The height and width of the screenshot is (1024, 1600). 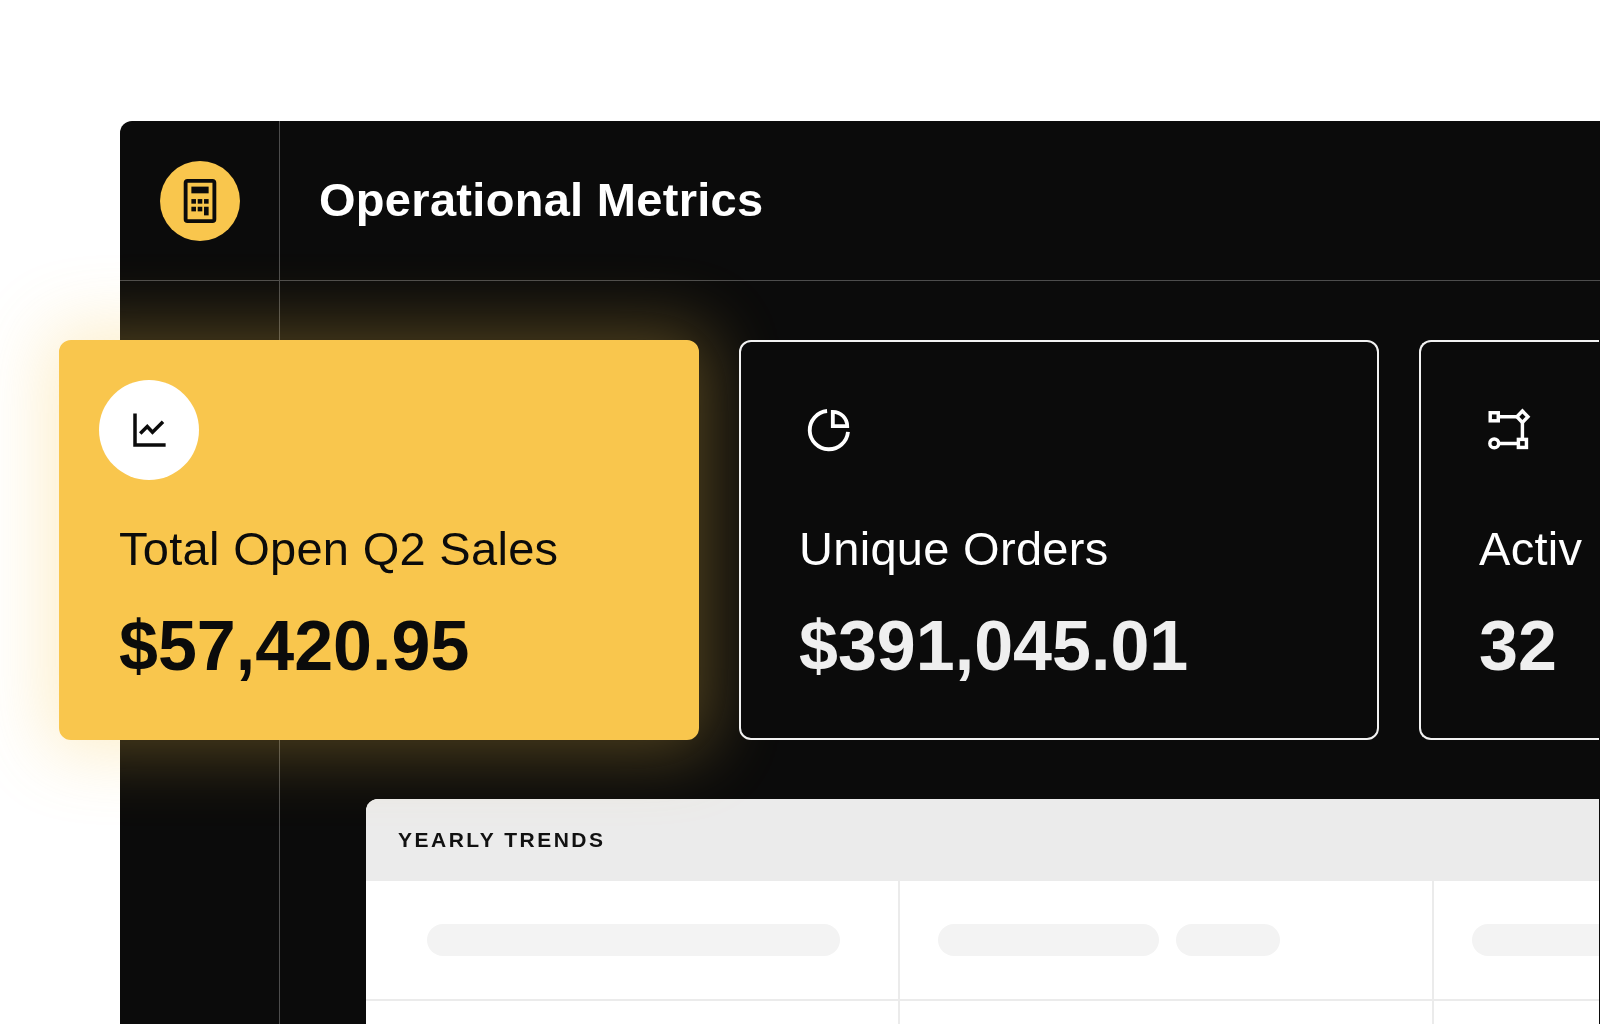 I want to click on pie-chart-icon, so click(x=829, y=430).